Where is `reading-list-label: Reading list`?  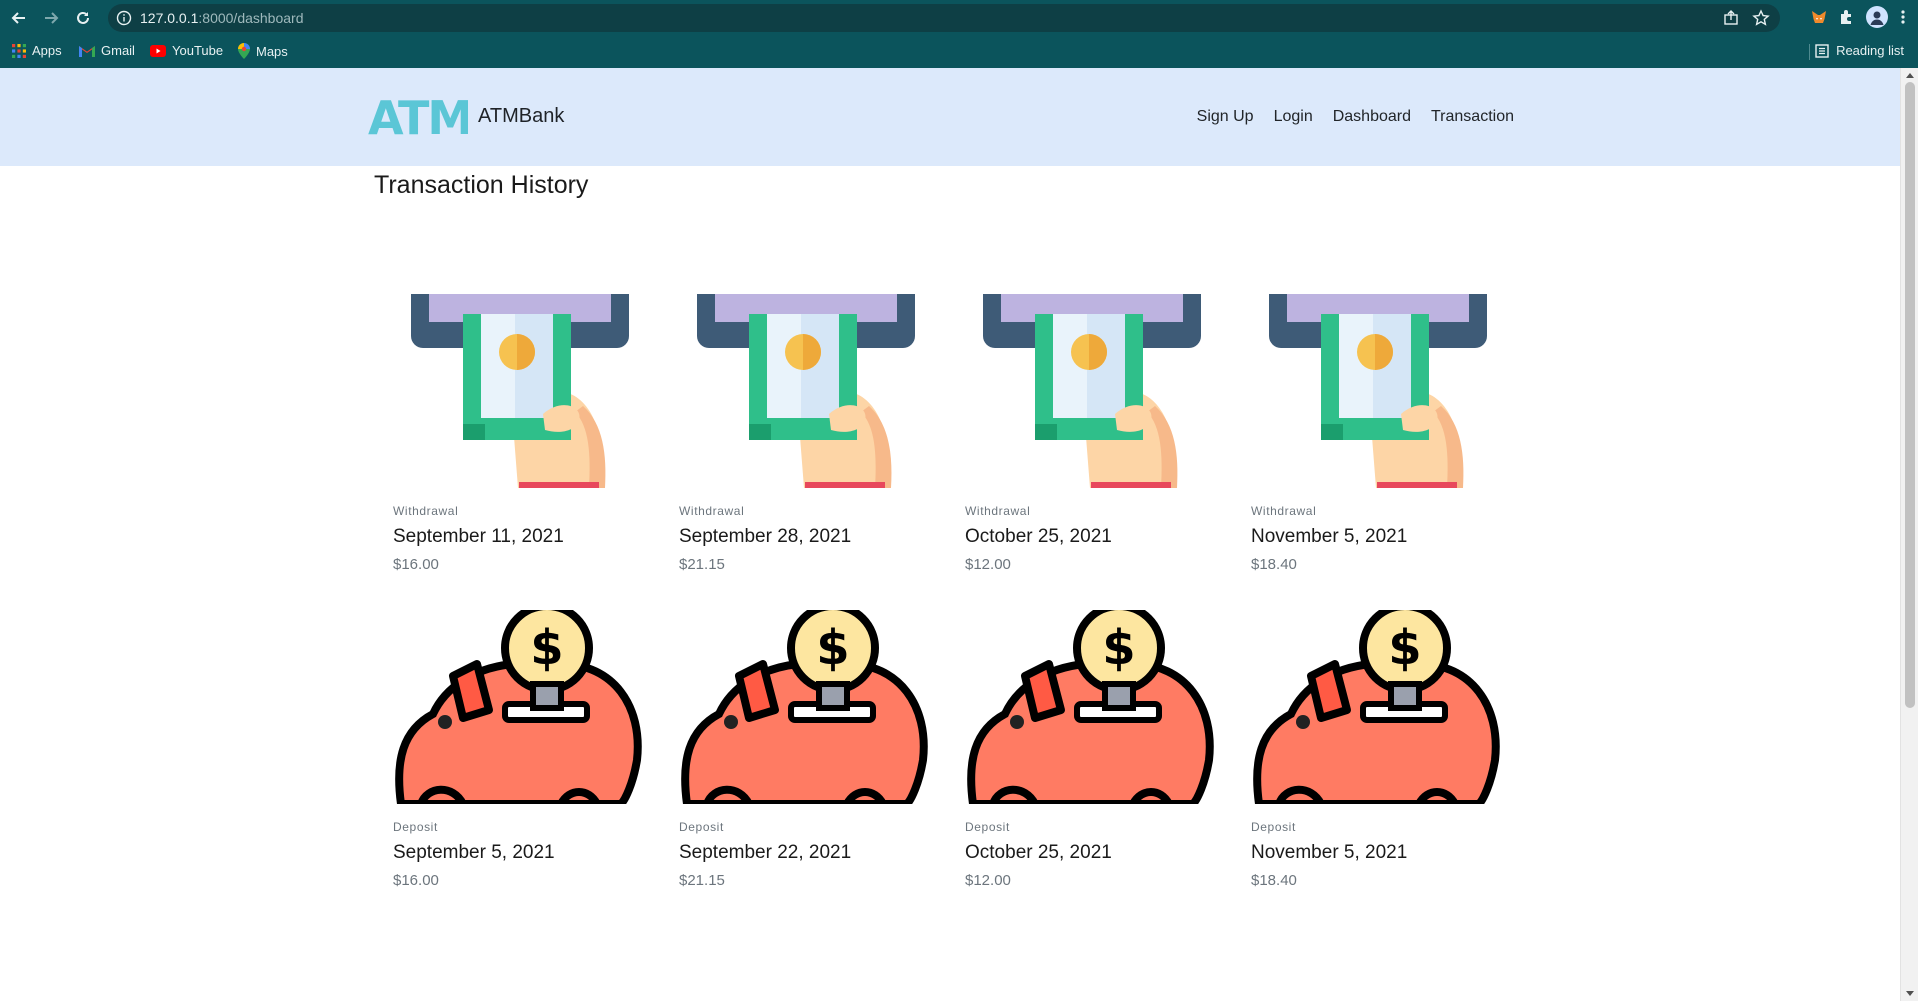
reading-list-label: Reading list is located at coordinates (1870, 50).